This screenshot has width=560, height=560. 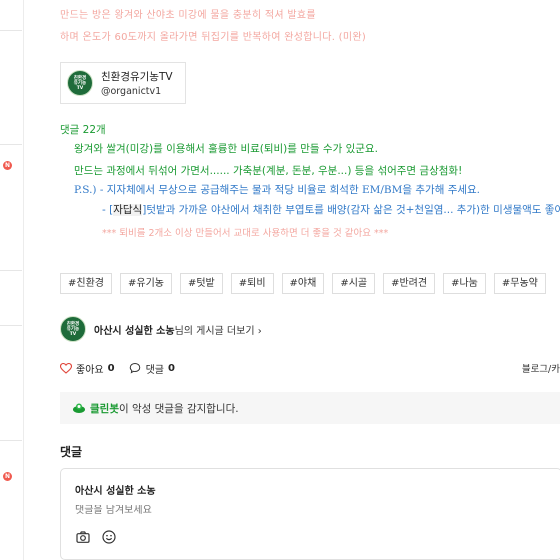 What do you see at coordinates (12, 280) in the screenshot?
I see `sidebar: N N` at bounding box center [12, 280].